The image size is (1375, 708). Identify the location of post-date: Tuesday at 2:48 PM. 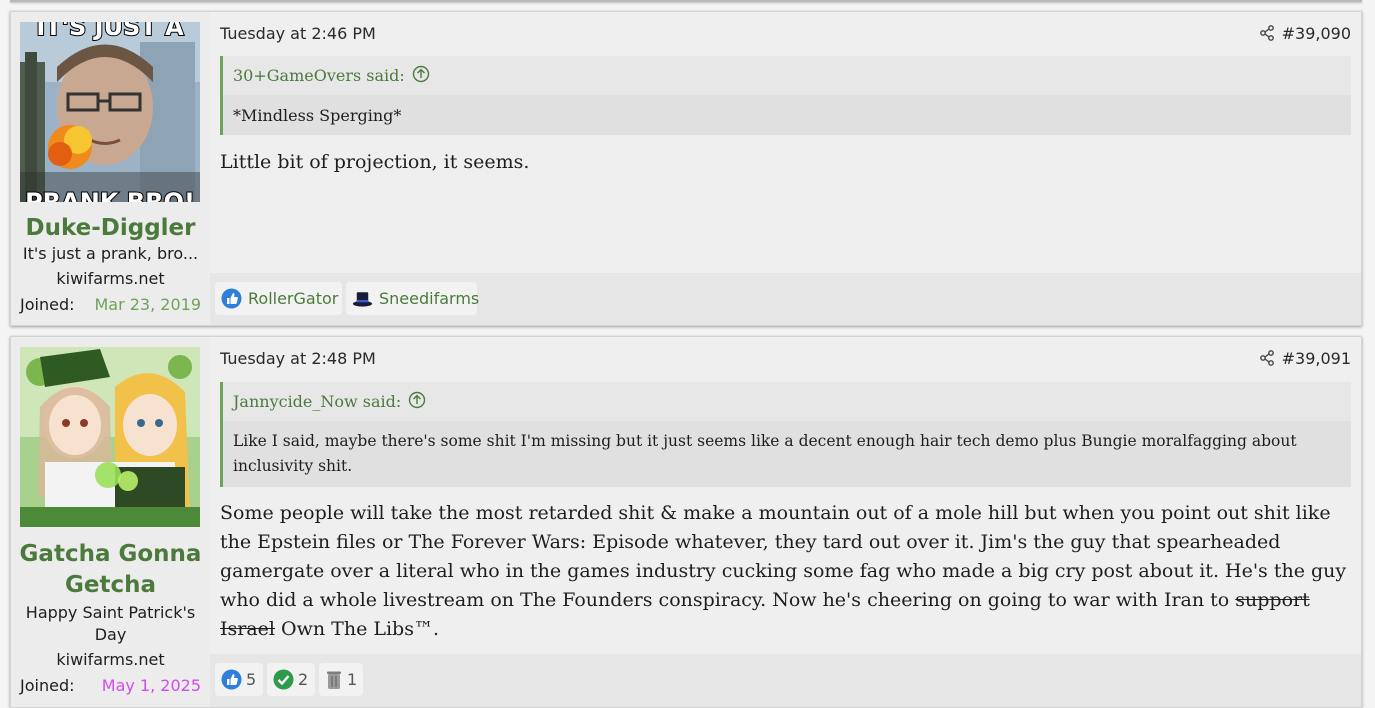
(298, 358).